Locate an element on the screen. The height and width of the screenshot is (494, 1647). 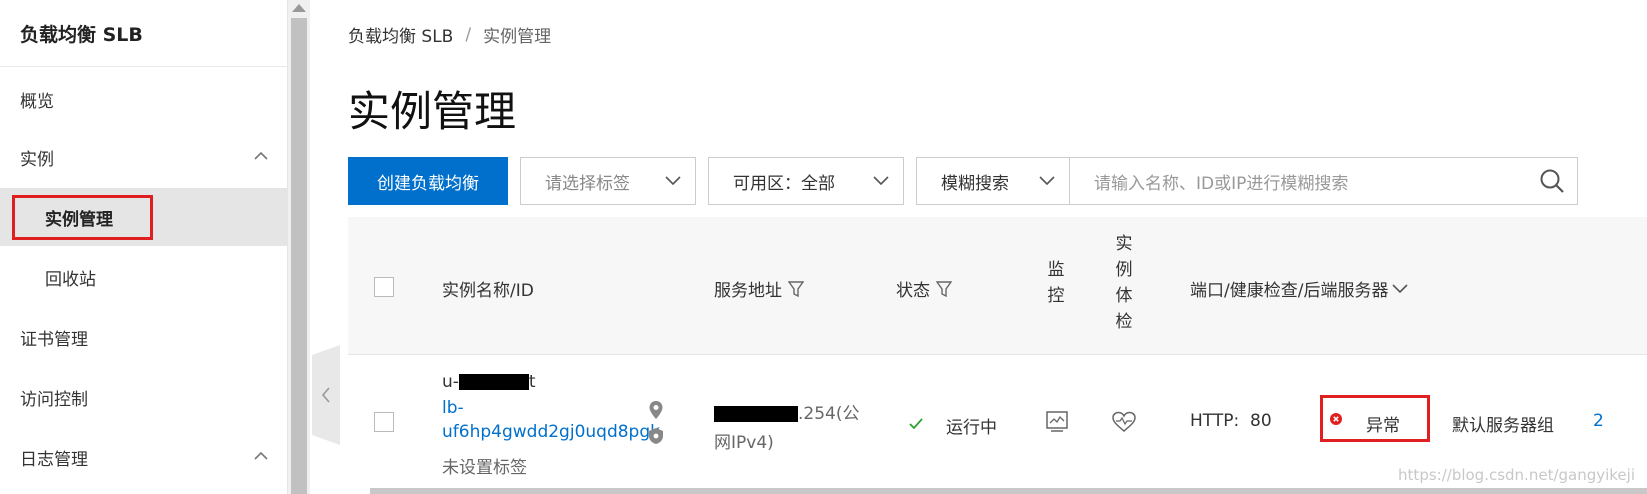
page-title: 实例管理 is located at coordinates (432, 111).